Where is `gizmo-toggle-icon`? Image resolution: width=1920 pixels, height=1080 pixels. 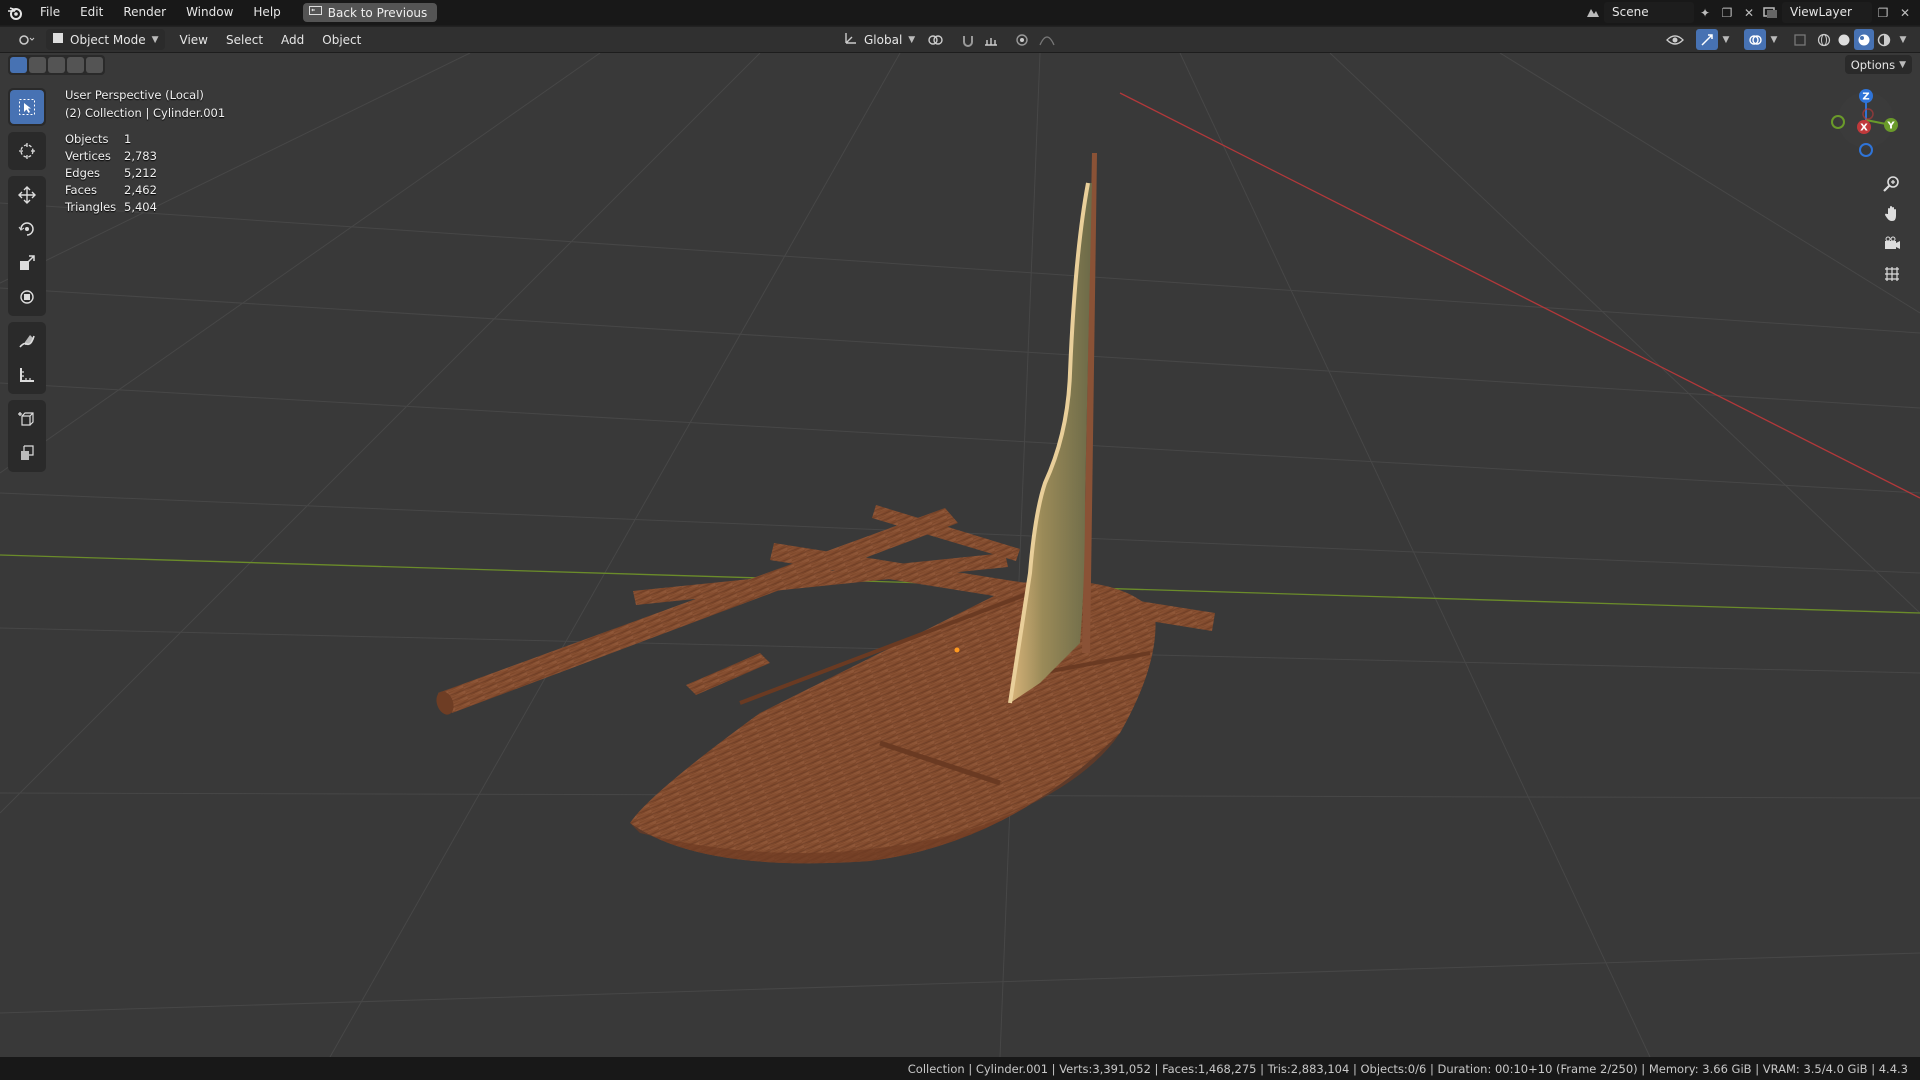 gizmo-toggle-icon is located at coordinates (1707, 39).